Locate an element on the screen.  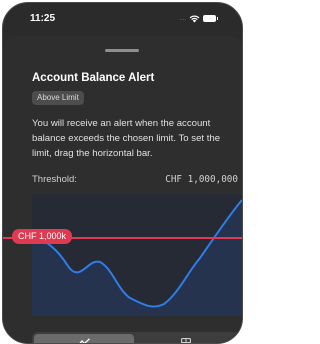
threshold-value: CHF 1,000,000 is located at coordinates (201, 179).